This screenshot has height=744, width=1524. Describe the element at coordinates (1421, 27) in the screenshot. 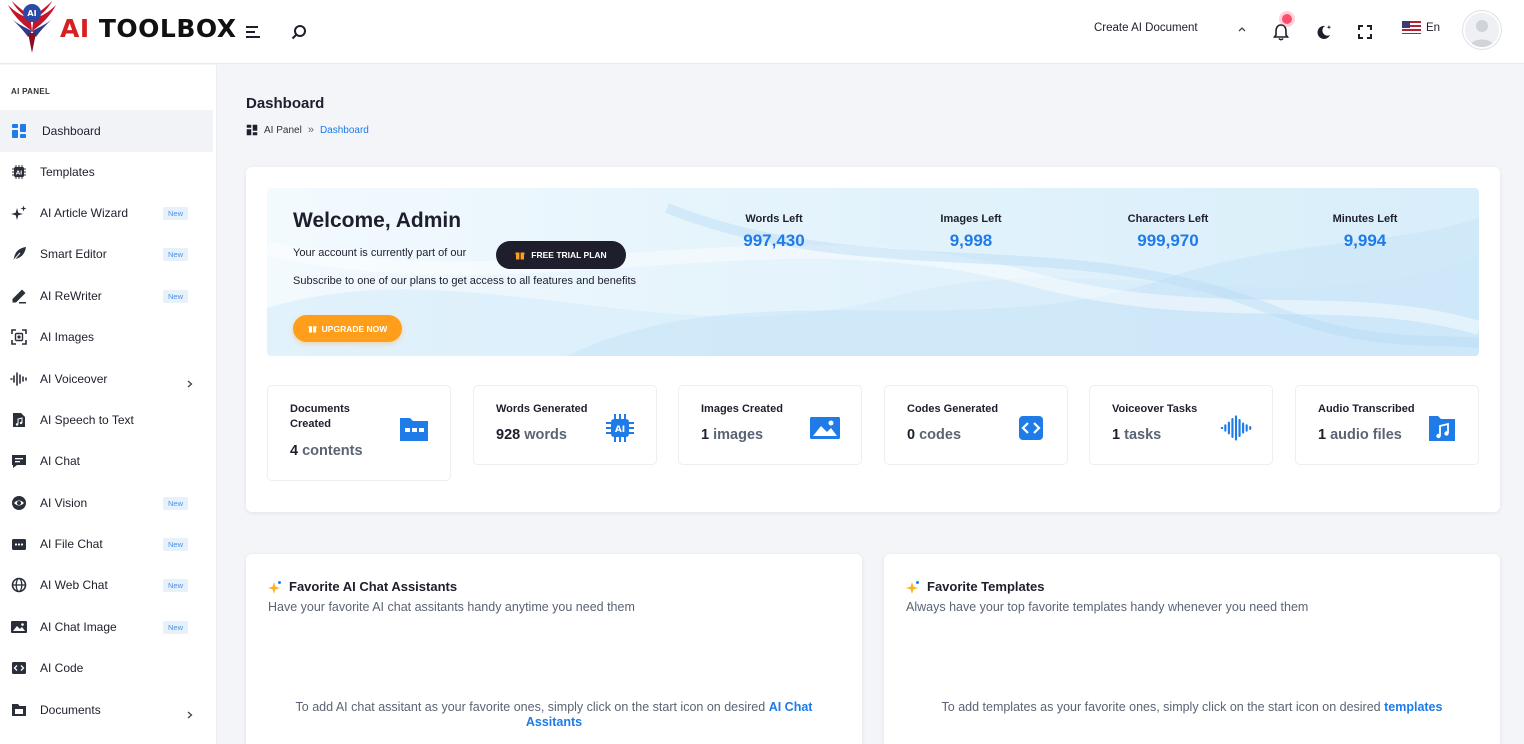

I see `language-selector: En` at that location.